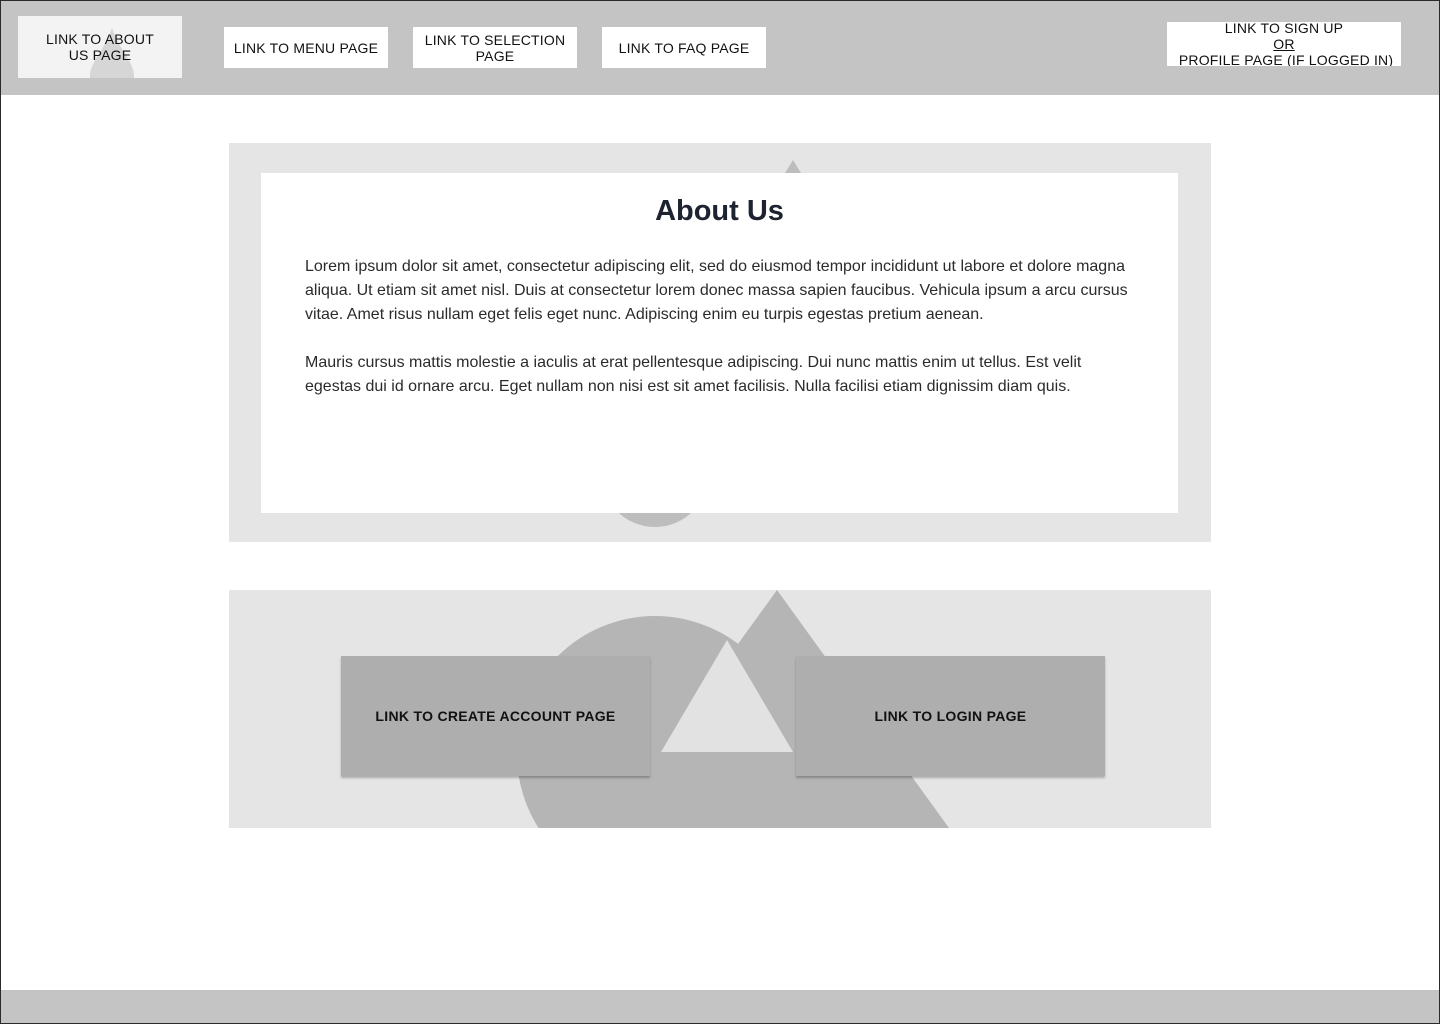 This screenshot has width=1440, height=1024. I want to click on nav-selection-label: LINK TO SELECTION PAGE, so click(495, 47).